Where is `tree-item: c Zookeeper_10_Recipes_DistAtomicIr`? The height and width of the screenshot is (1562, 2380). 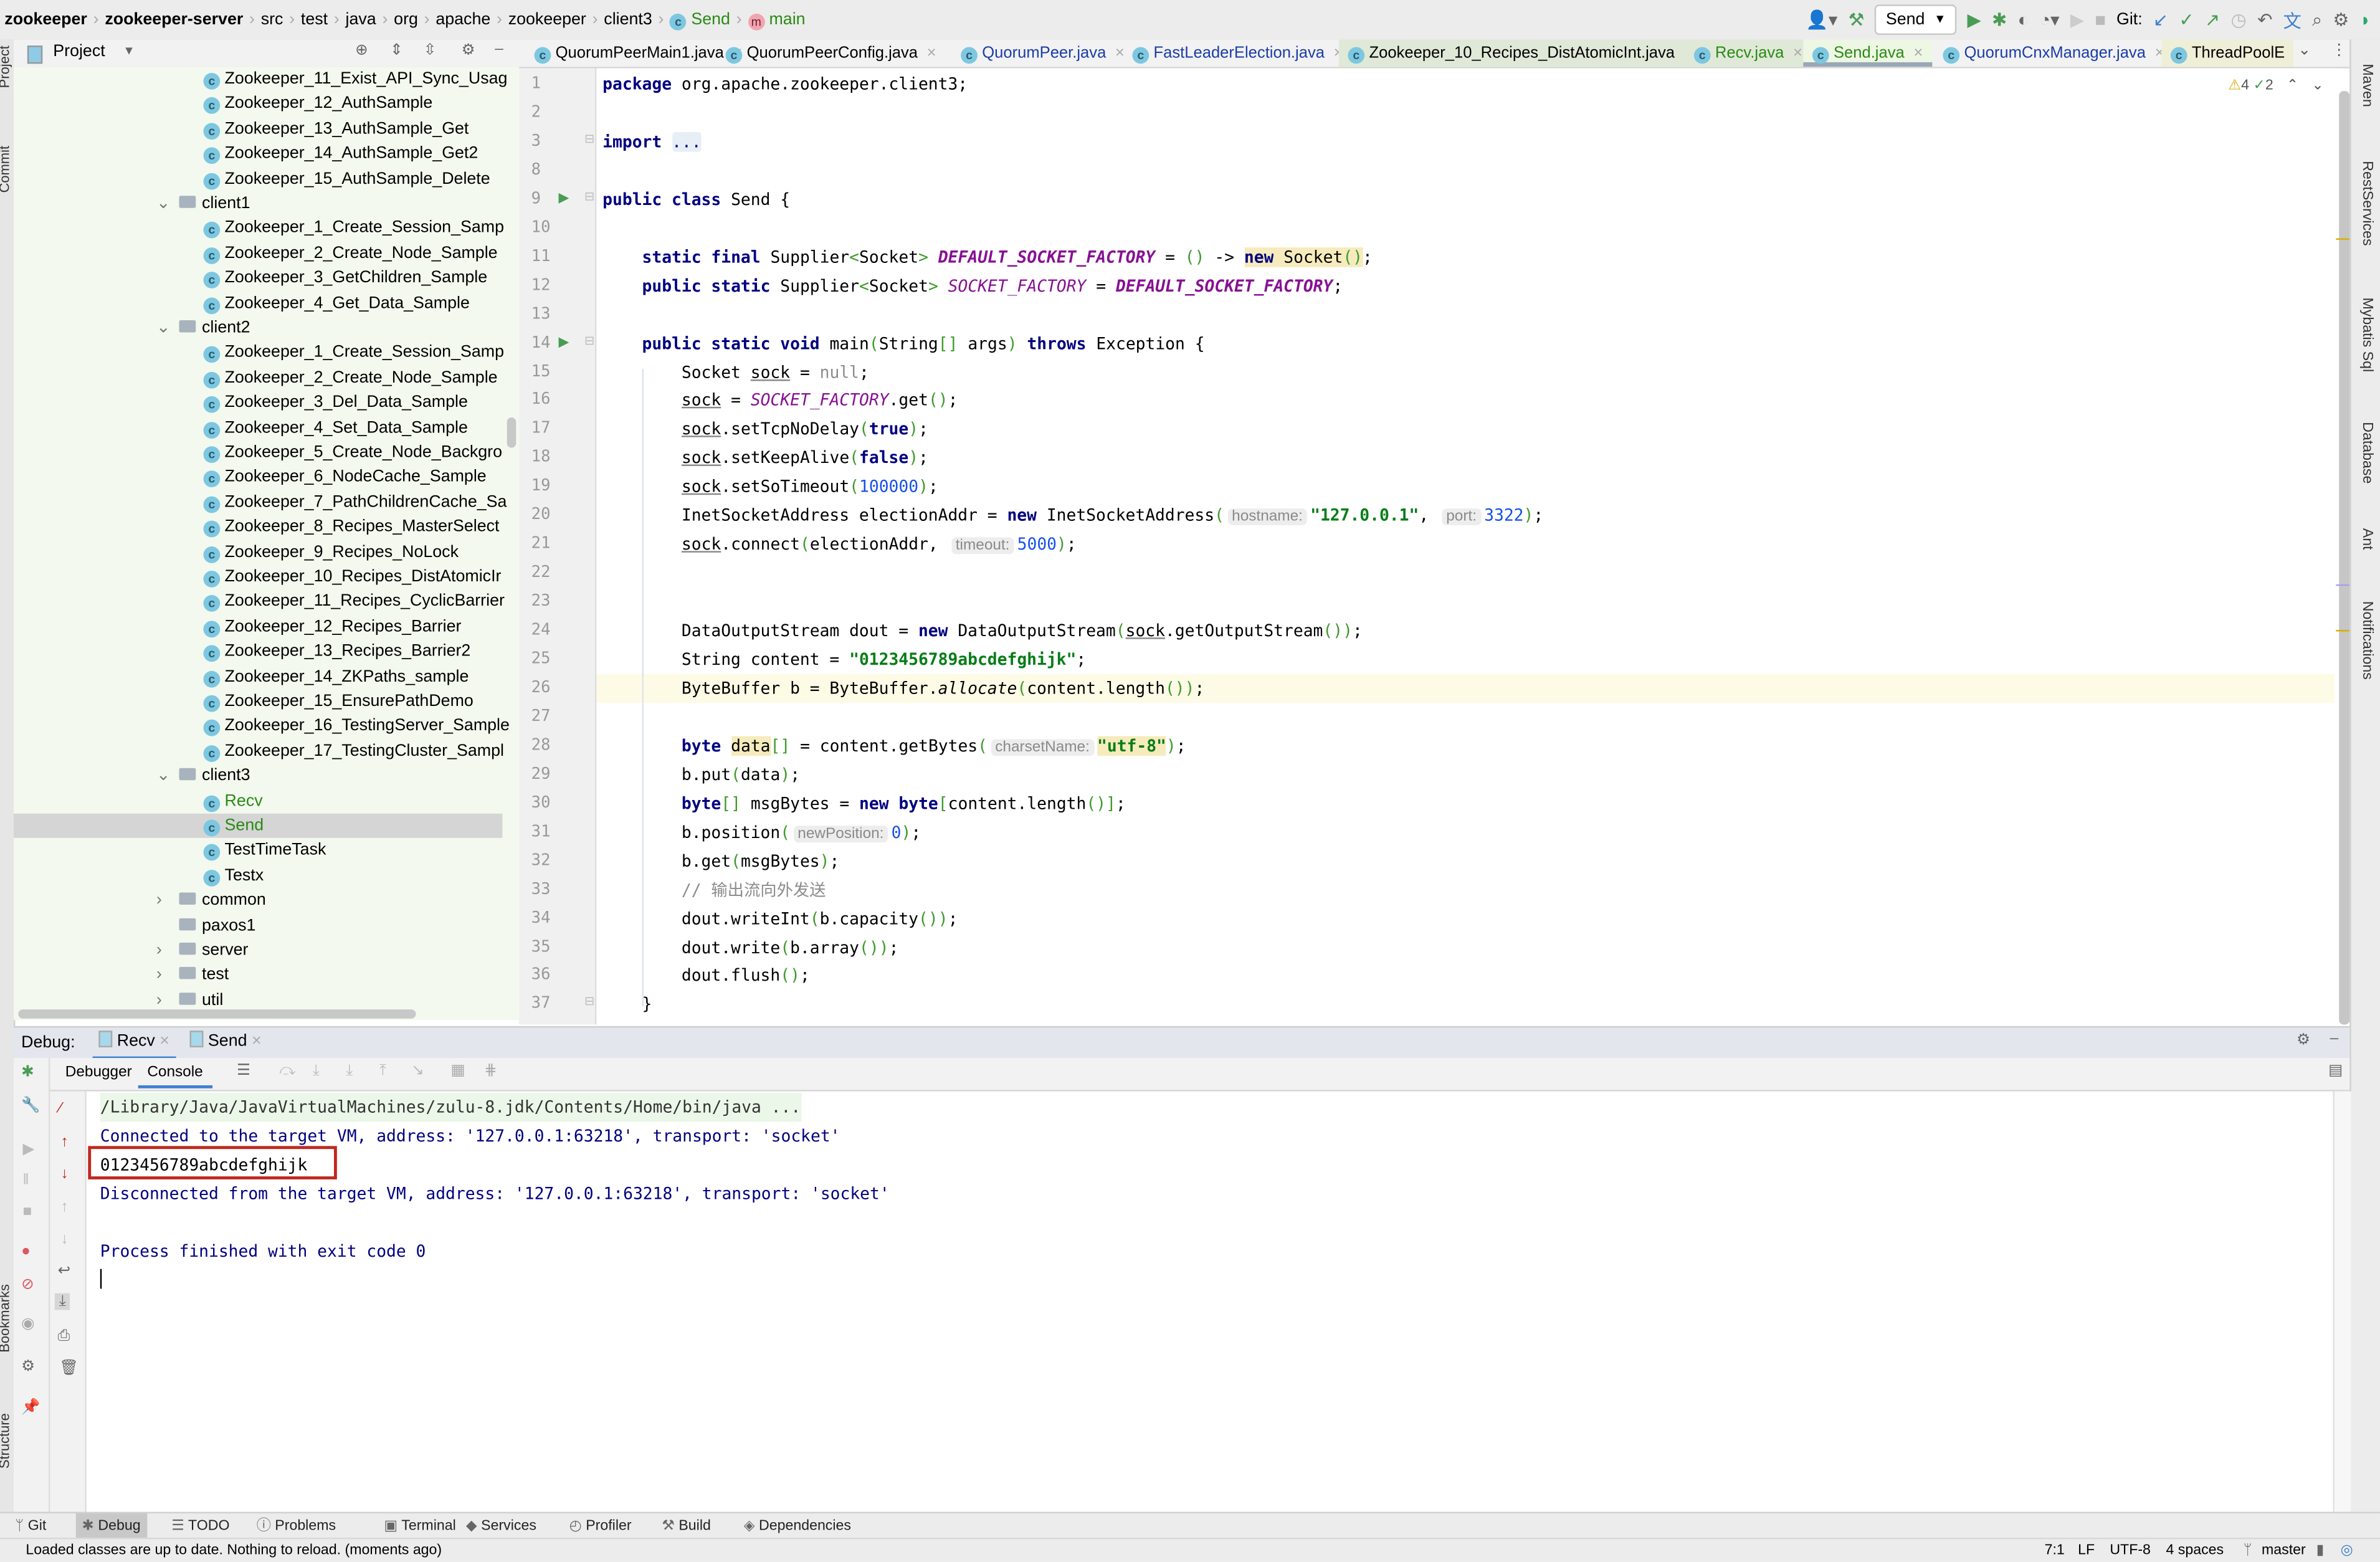 tree-item: c Zookeeper_10_Recipes_DistAtomicIr is located at coordinates (258, 576).